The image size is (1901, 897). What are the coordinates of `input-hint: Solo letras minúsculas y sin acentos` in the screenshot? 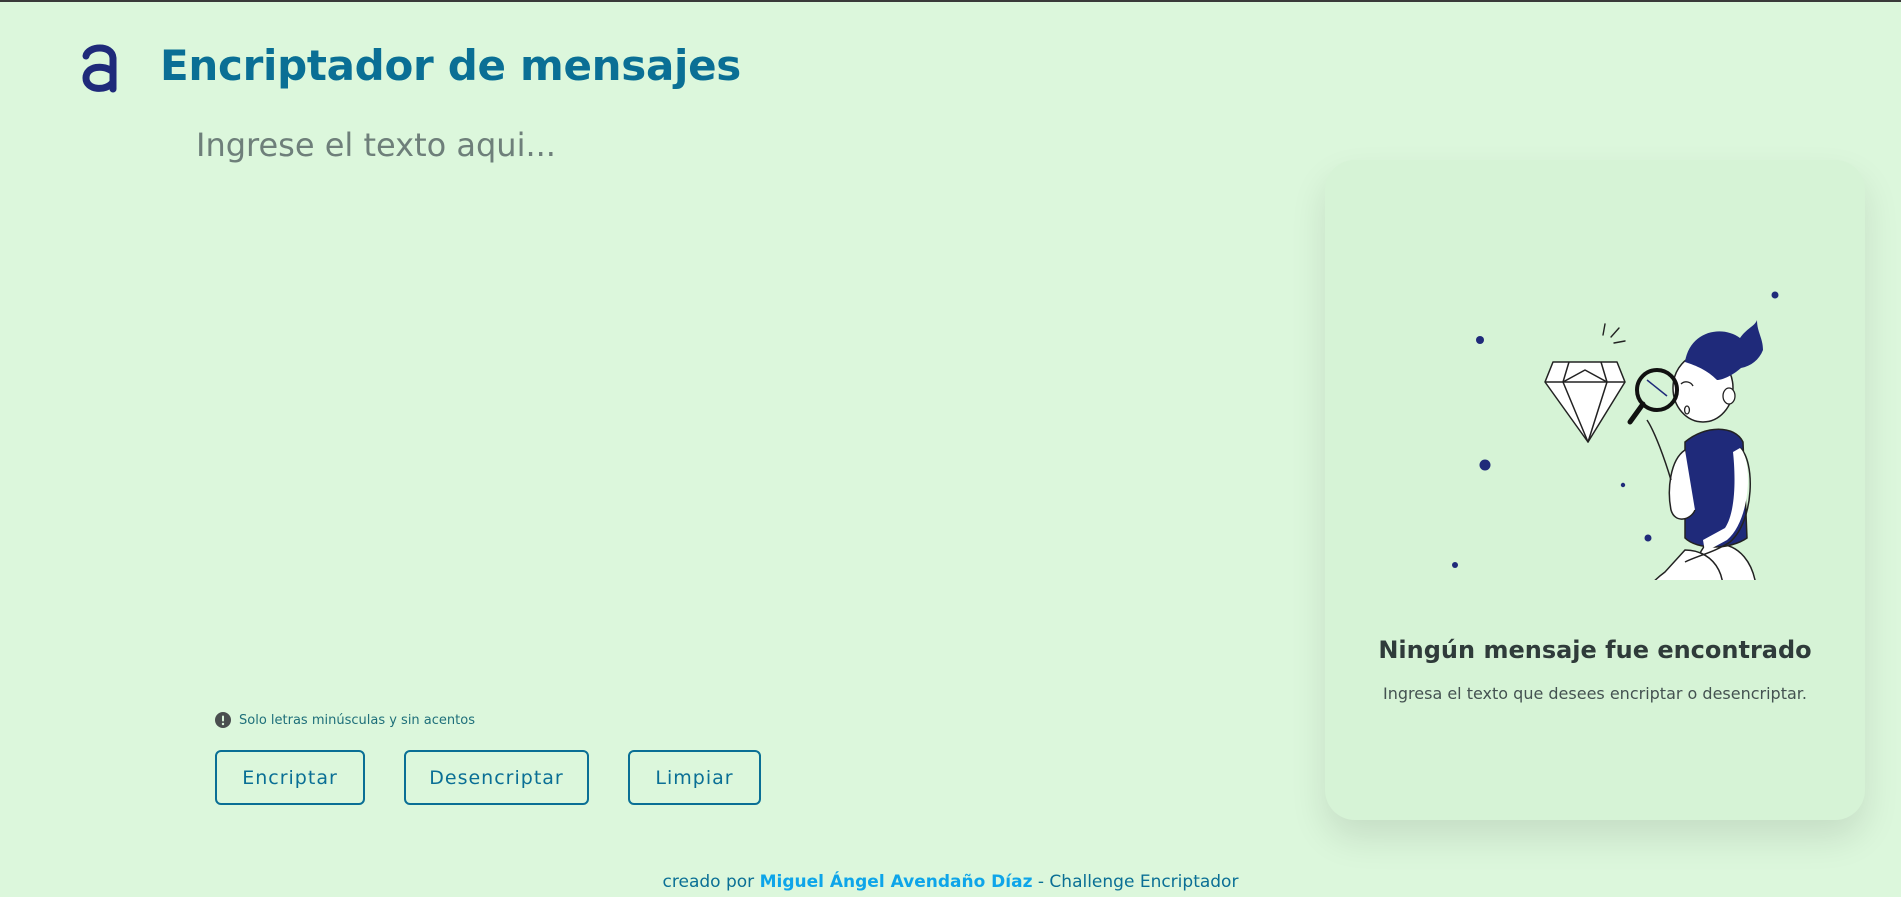 It's located at (345, 720).